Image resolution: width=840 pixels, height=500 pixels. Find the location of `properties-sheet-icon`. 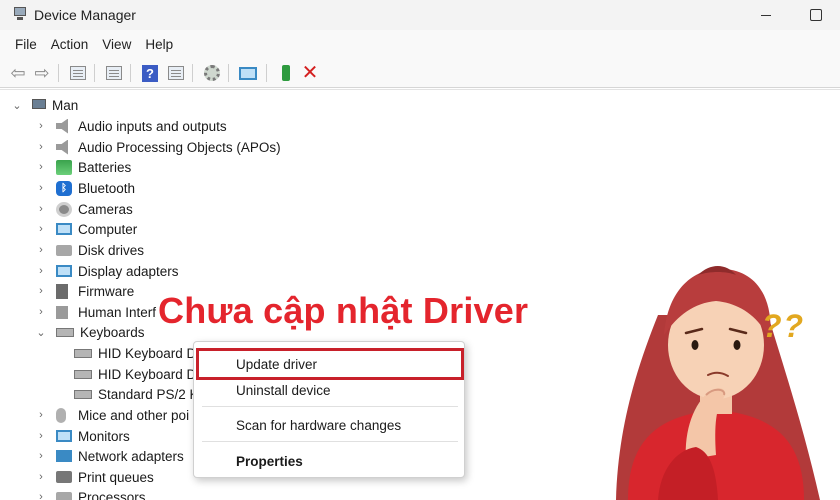

properties-sheet-icon is located at coordinates (78, 73).